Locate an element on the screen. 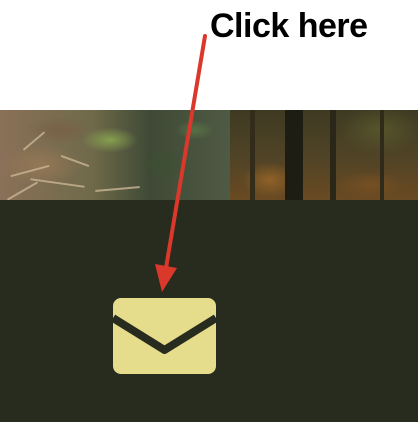 The width and height of the screenshot is (418, 422). click-here-label: Click here is located at coordinates (289, 26).